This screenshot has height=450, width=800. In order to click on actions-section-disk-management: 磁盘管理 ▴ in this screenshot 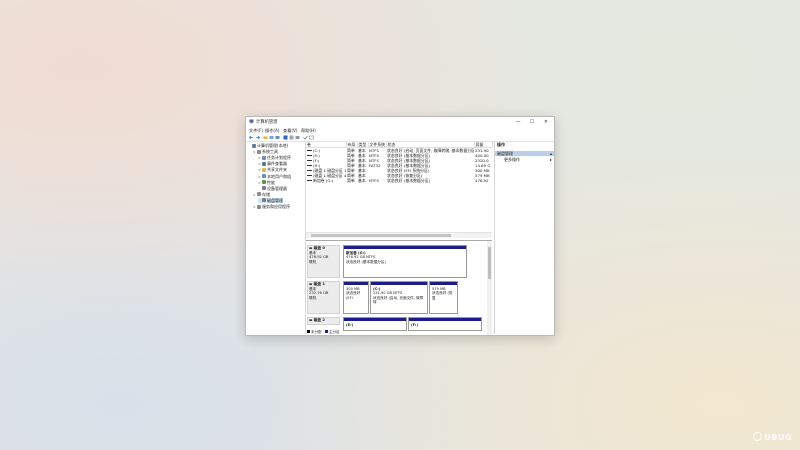, I will do `click(524, 153)`.